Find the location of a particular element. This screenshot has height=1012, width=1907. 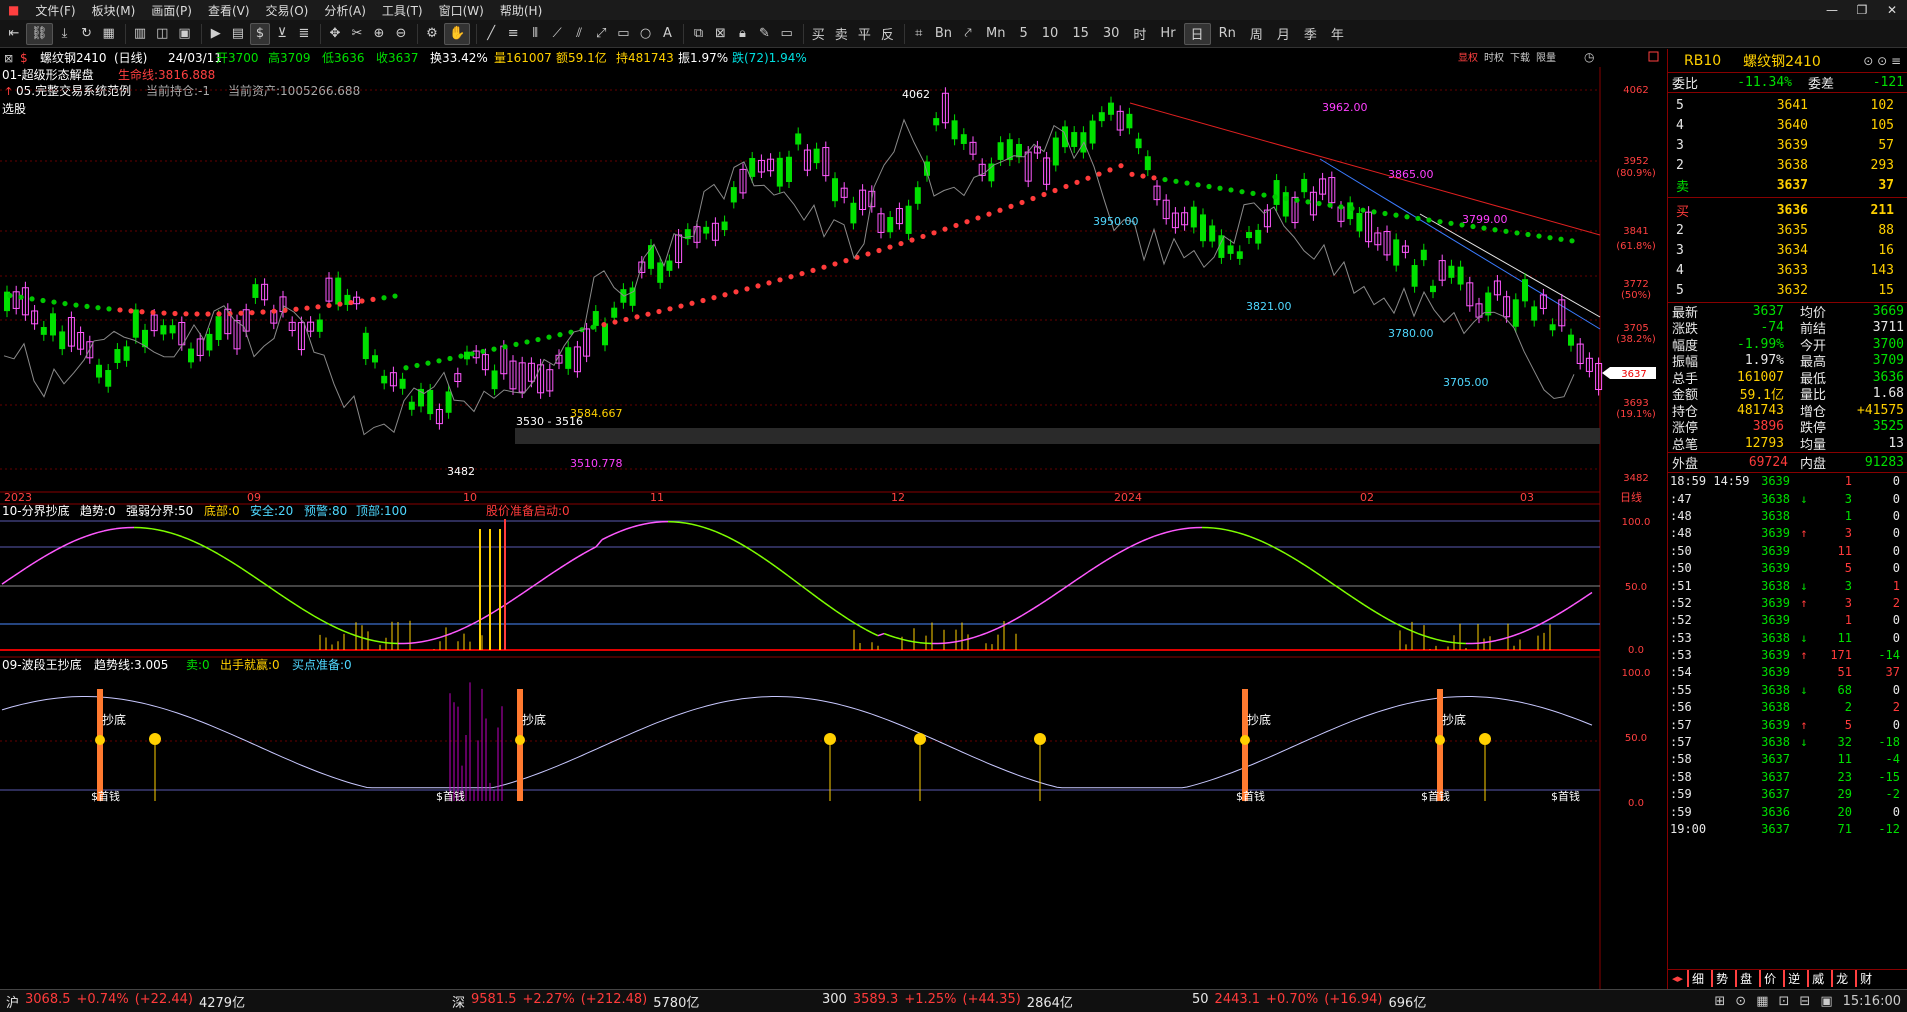

menu-screen: 画面(P) is located at coordinates (171, 10).